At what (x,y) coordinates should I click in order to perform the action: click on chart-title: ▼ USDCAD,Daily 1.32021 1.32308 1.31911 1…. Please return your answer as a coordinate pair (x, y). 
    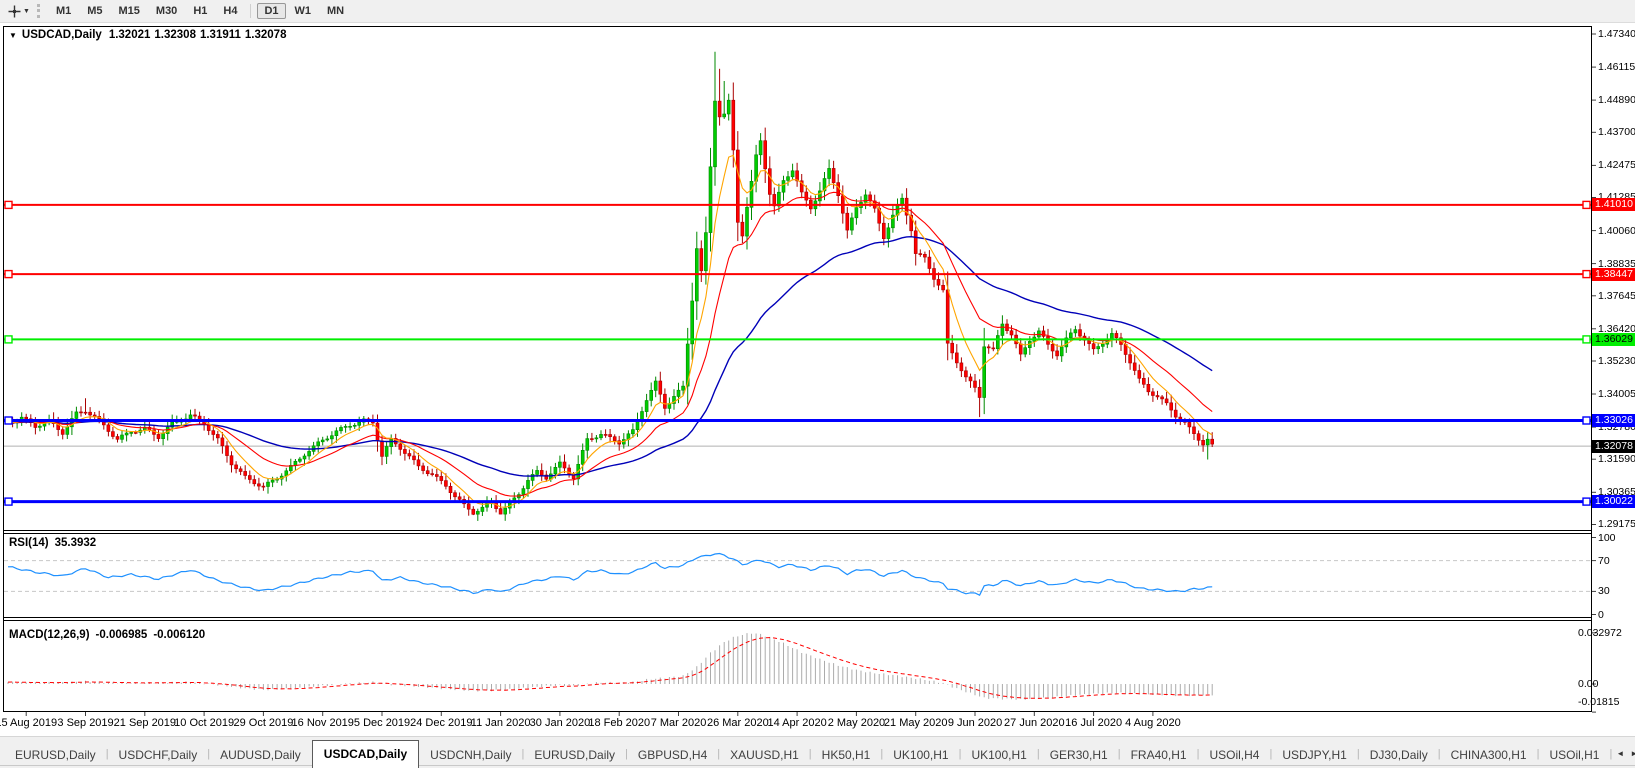
    Looking at the image, I should click on (147, 35).